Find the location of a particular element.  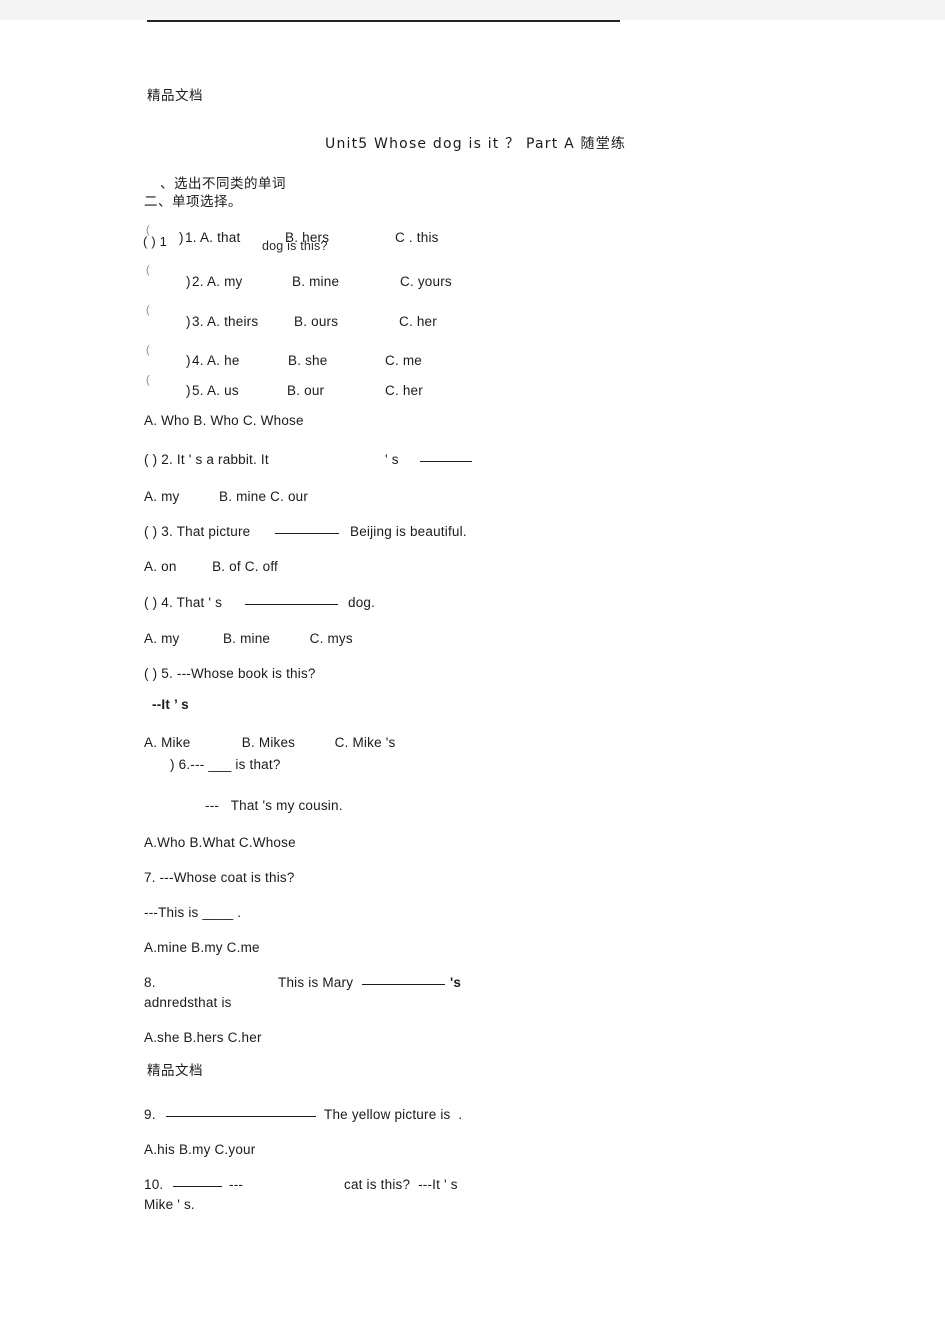

page-title: Unit5 Whose dog is it ？ Part A 随堂练 is located at coordinates (476, 144).